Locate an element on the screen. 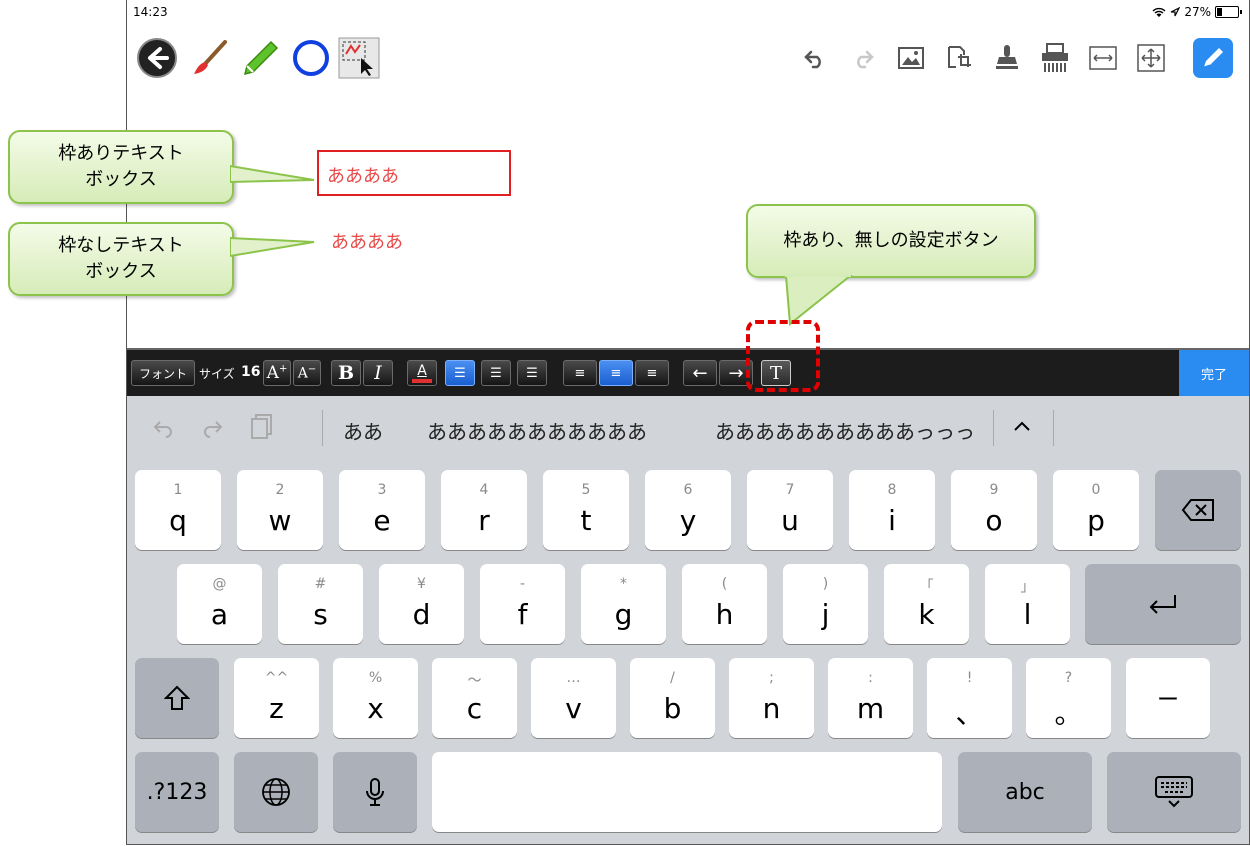 The image size is (1250, 846). align-right-icon: ☰ is located at coordinates (532, 373).